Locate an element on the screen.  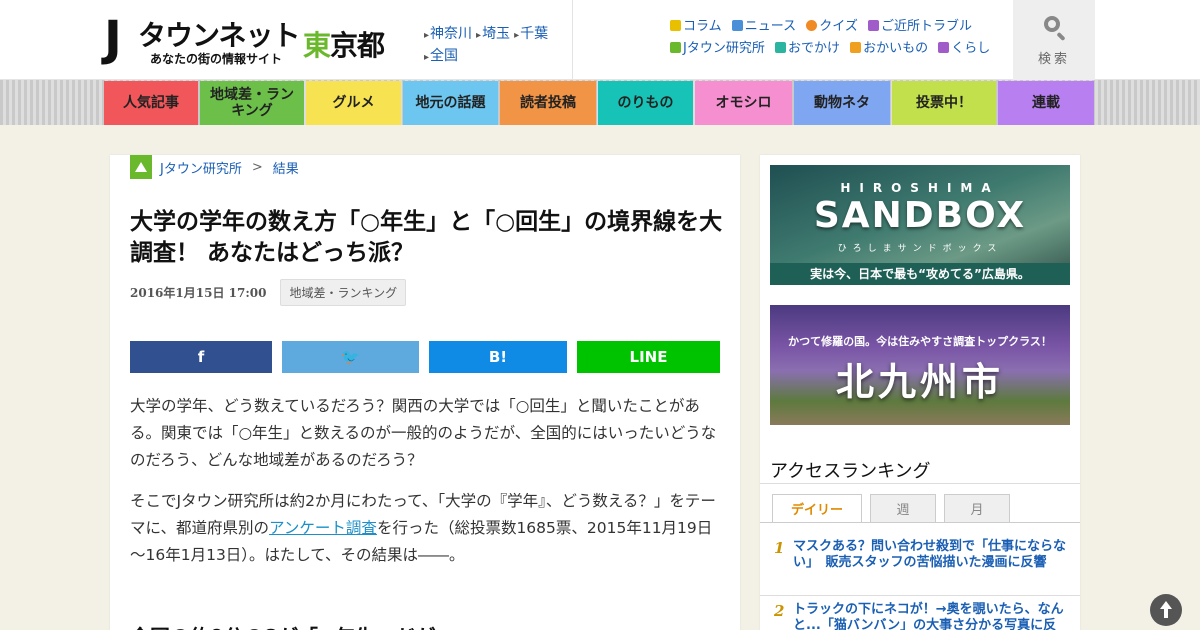
twitter-share-button: 🐦 is located at coordinates (350, 357).